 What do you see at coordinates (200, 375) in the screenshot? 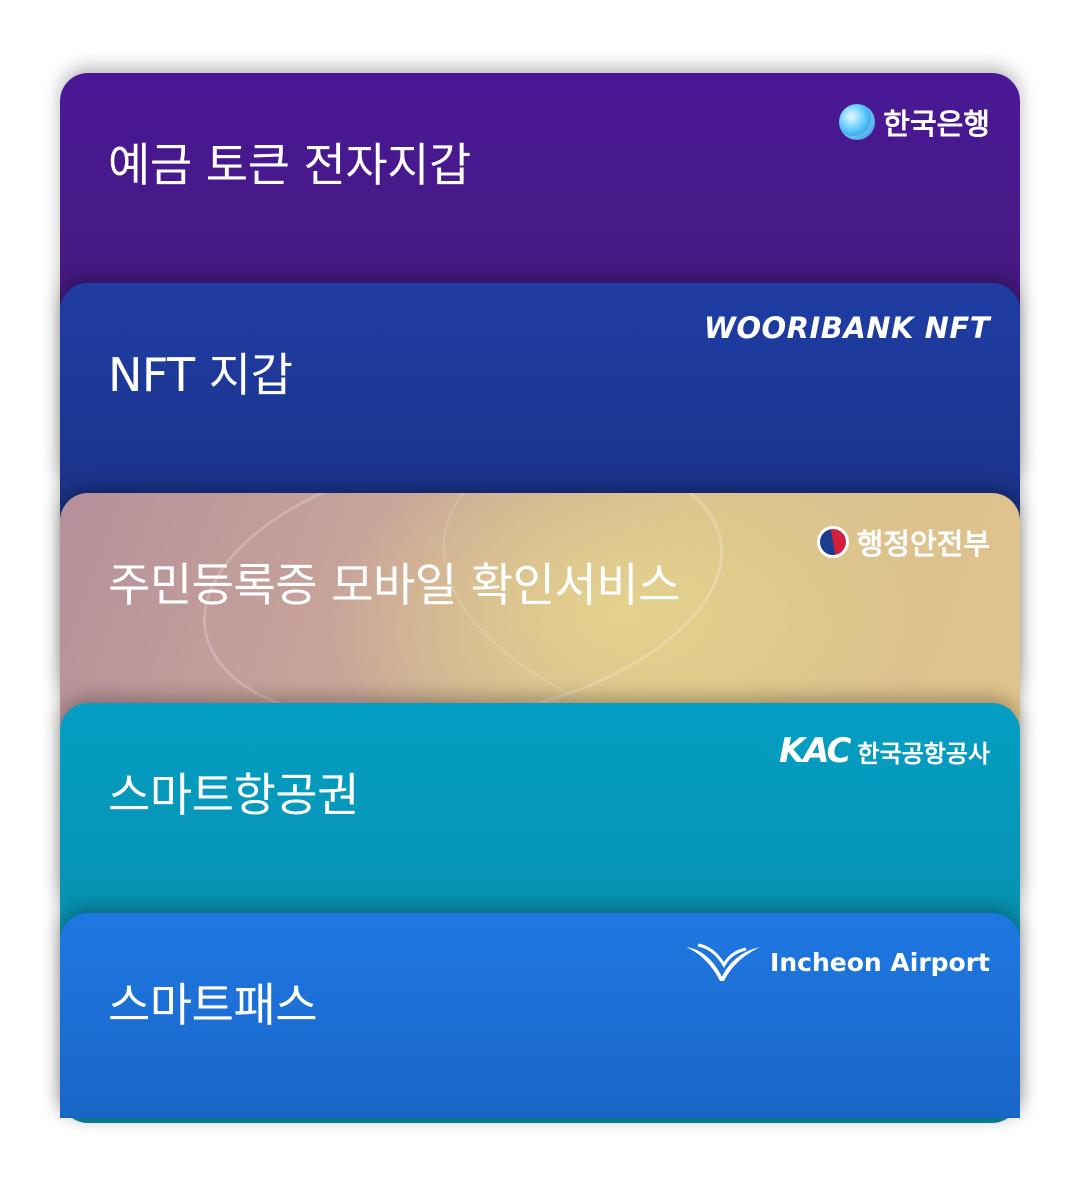
I see `card-title: NFT 지갑` at bounding box center [200, 375].